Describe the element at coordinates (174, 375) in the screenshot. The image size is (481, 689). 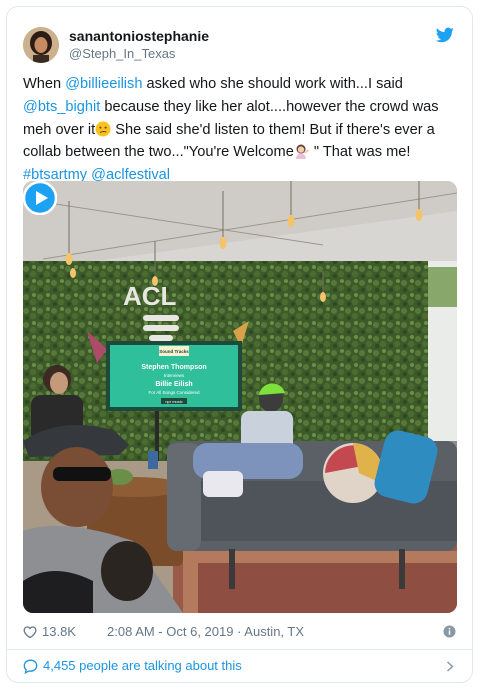
I see `screen-interviews: Interviews` at that location.